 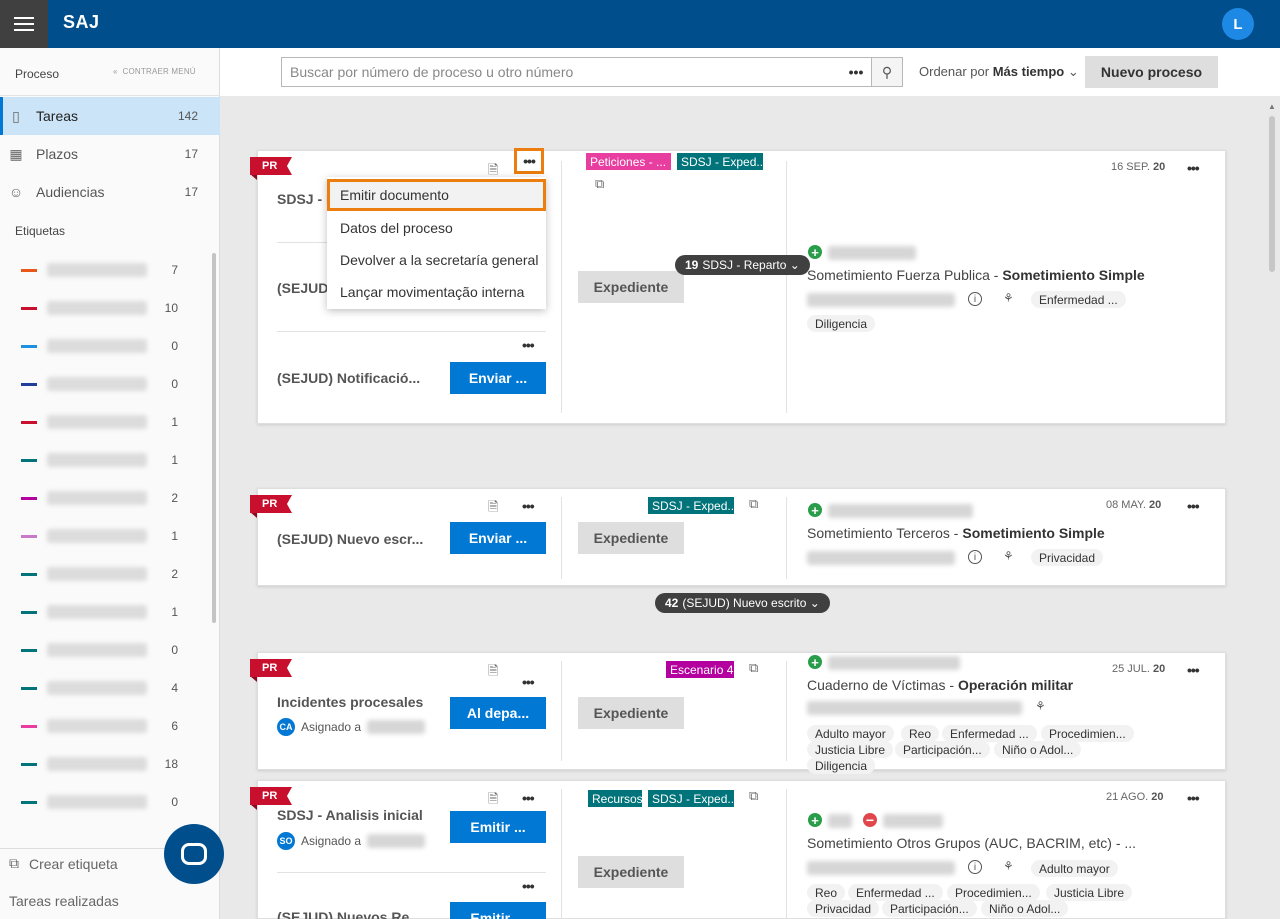 I want to click on search-more-button: •••, so click(x=856, y=72).